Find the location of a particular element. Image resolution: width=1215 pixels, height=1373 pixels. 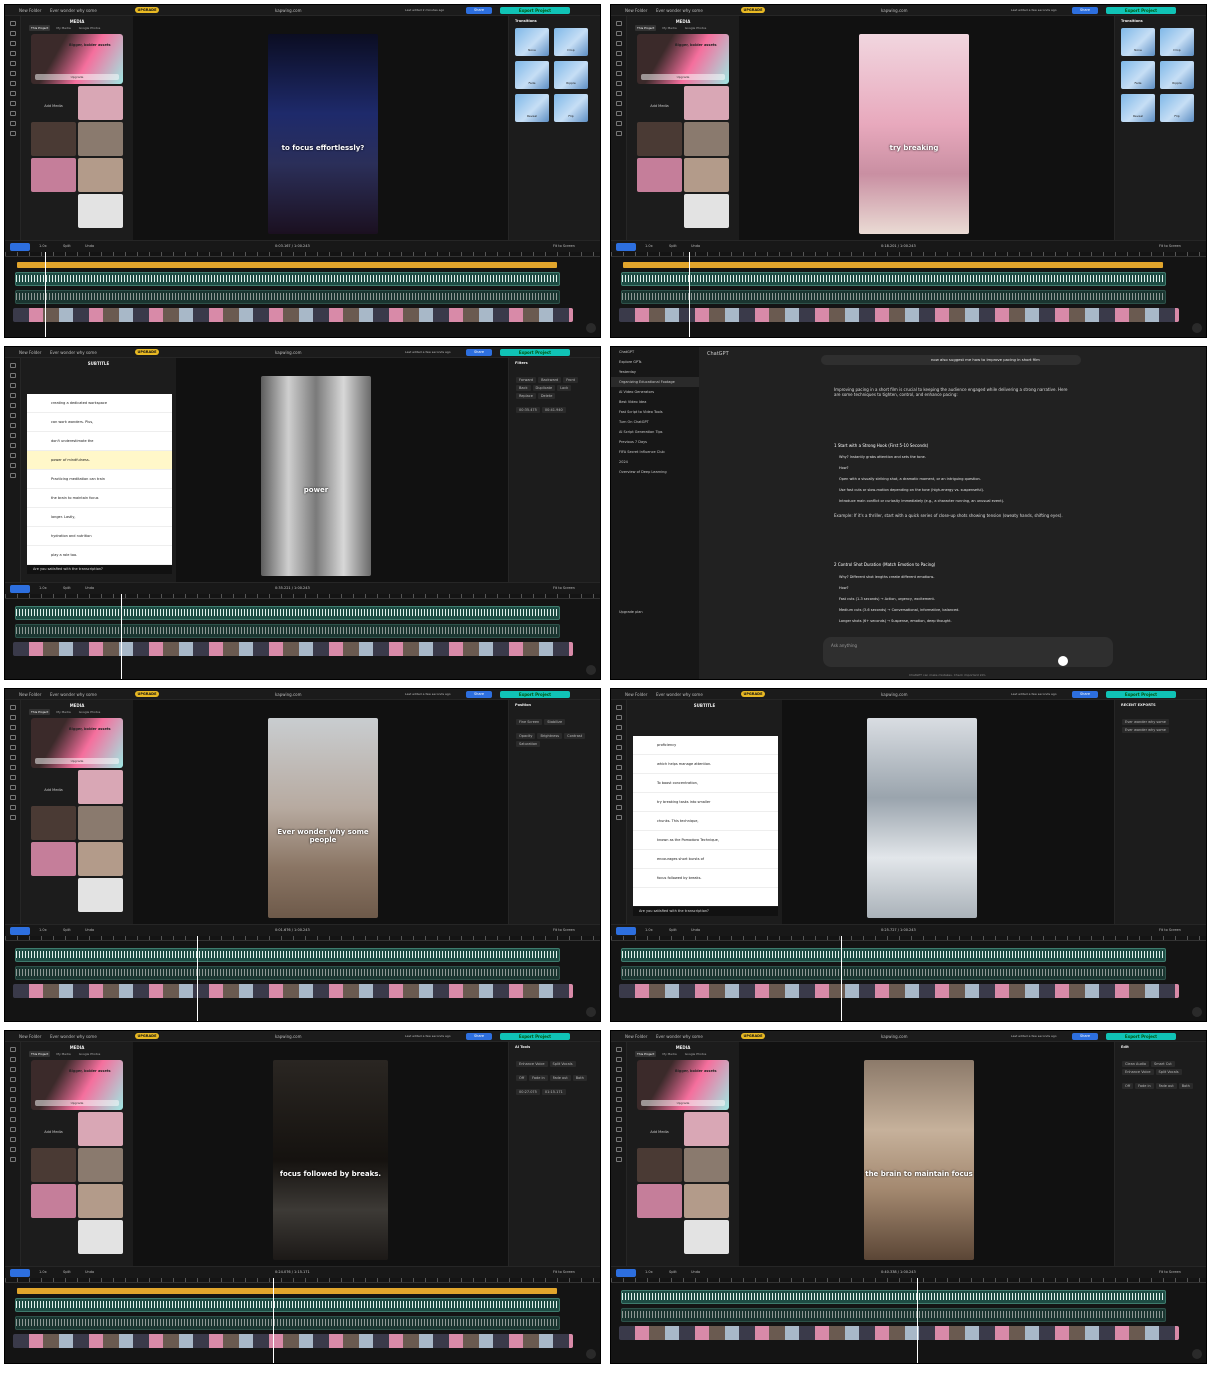

media-tab: Google Photos is located at coordinates (90, 1054).